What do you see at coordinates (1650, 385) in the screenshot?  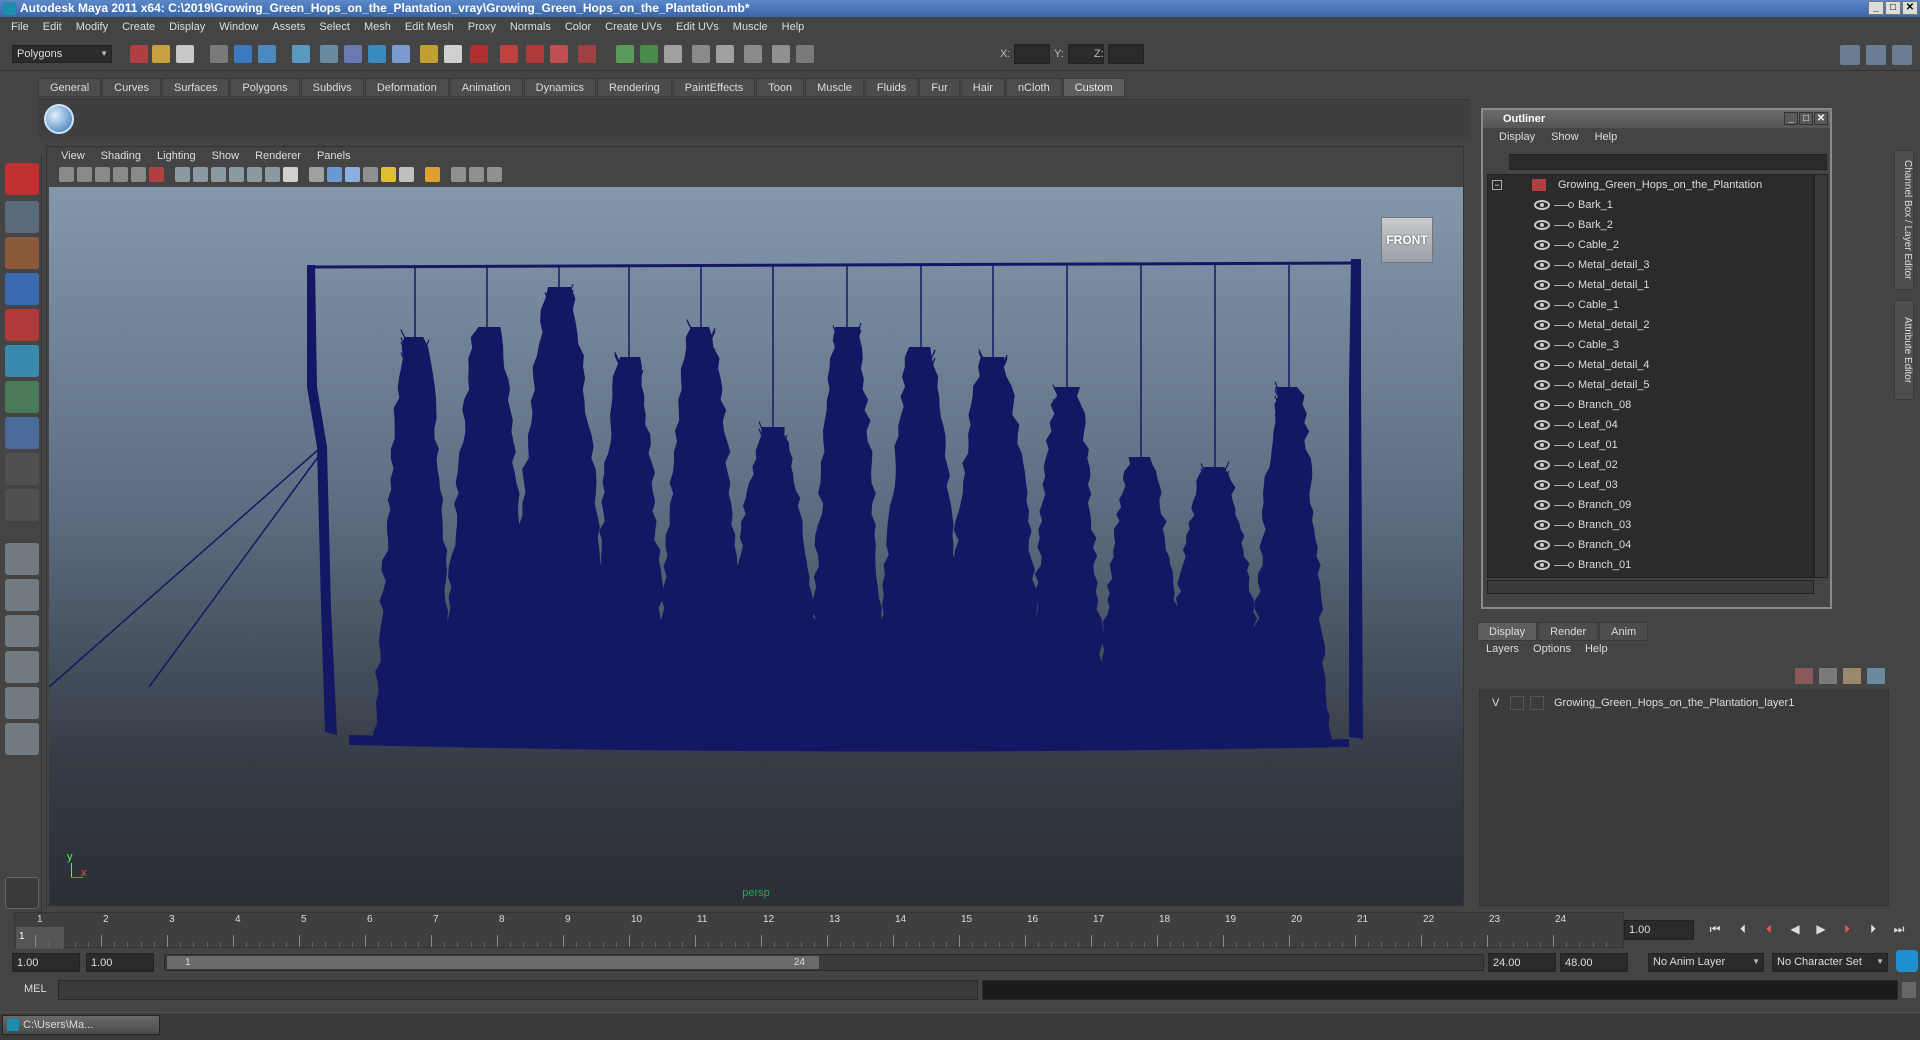 I see `outliner-item: Metal_detail_5` at bounding box center [1650, 385].